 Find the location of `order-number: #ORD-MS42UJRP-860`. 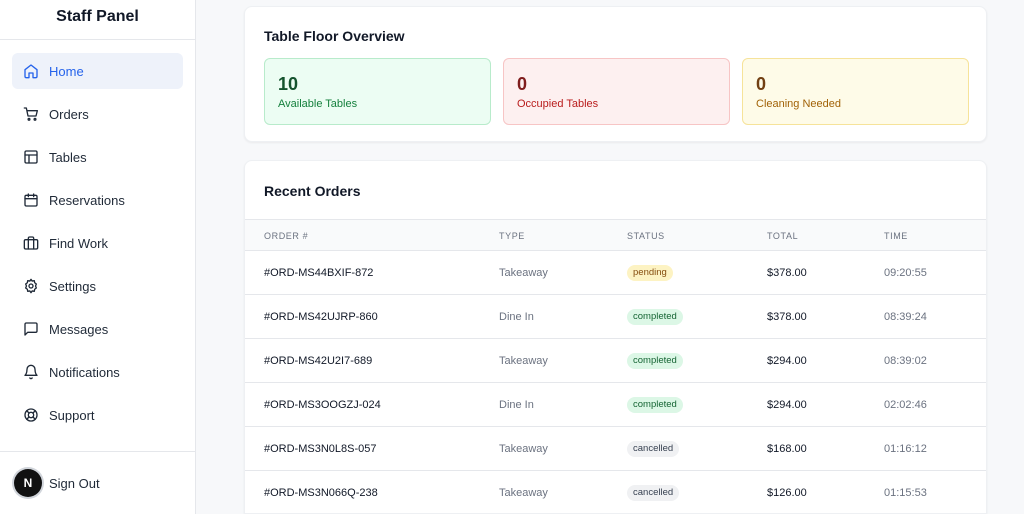

order-number: #ORD-MS42UJRP-860 is located at coordinates (321, 317).